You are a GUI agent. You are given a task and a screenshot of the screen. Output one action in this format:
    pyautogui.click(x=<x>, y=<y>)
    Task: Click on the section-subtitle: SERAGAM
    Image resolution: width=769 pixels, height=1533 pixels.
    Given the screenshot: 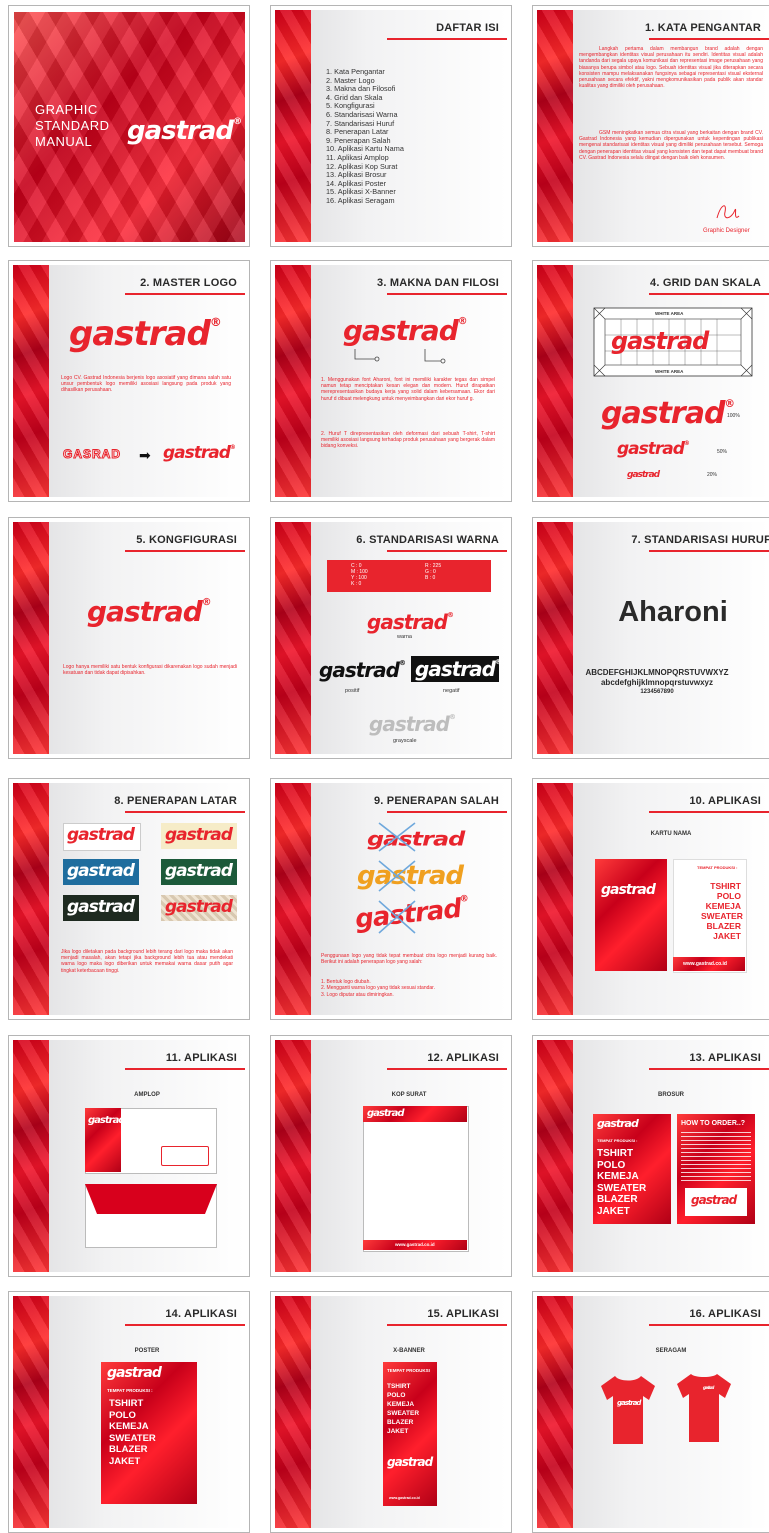 What is the action you would take?
    pyautogui.click(x=671, y=1351)
    